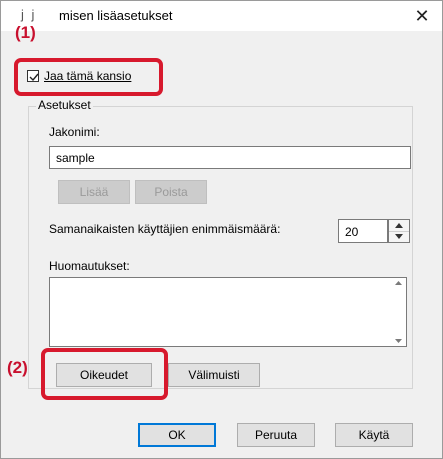  Describe the element at coordinates (89, 266) in the screenshot. I see `notes-label: Huomautukset:` at that location.